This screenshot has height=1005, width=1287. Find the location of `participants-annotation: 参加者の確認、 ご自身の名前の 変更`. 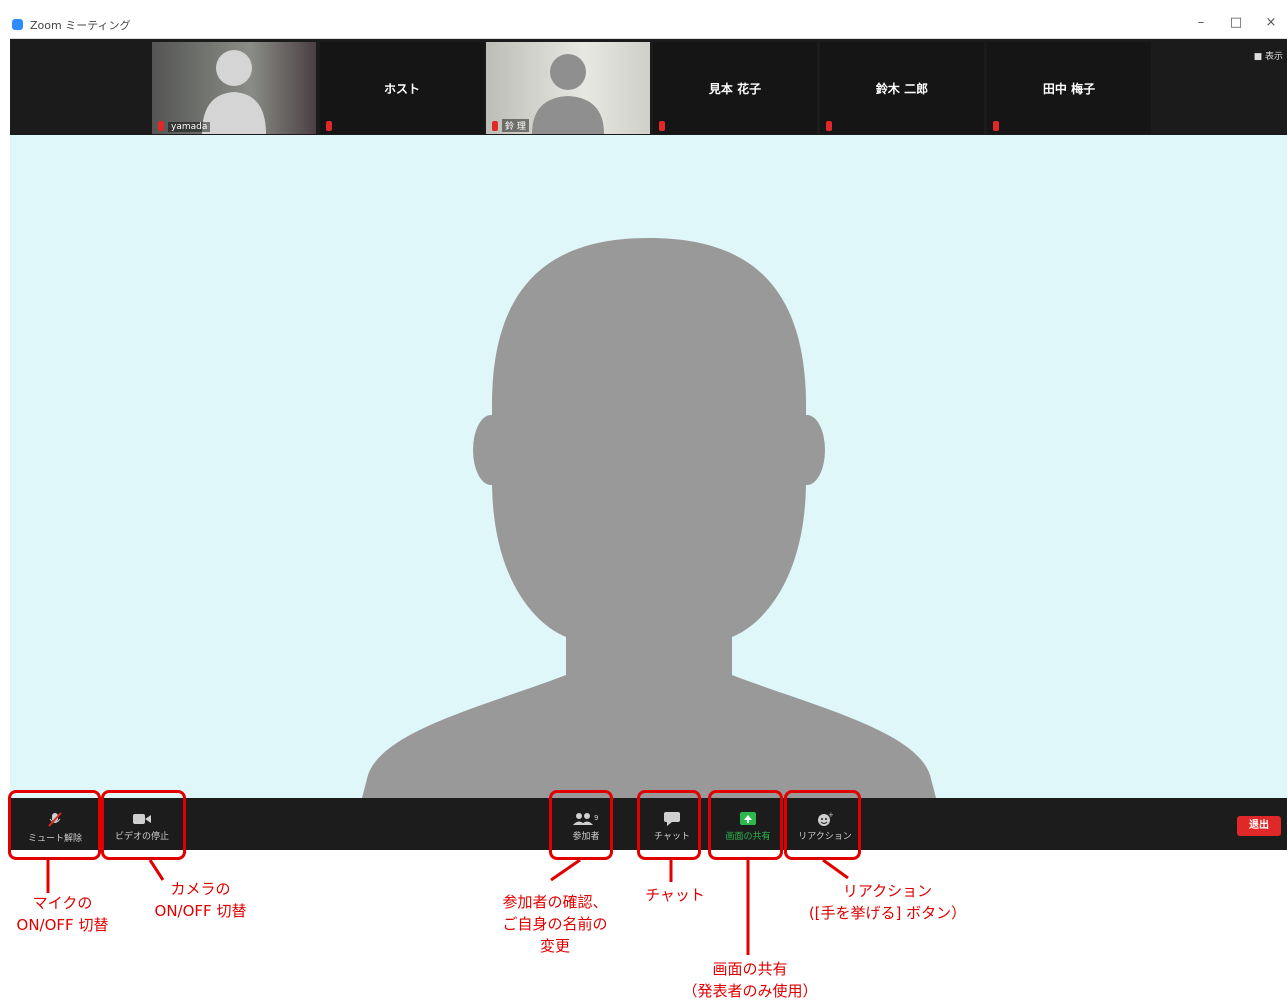

participants-annotation: 参加者の確認、 ご自身の名前の 変更 is located at coordinates (555, 924).